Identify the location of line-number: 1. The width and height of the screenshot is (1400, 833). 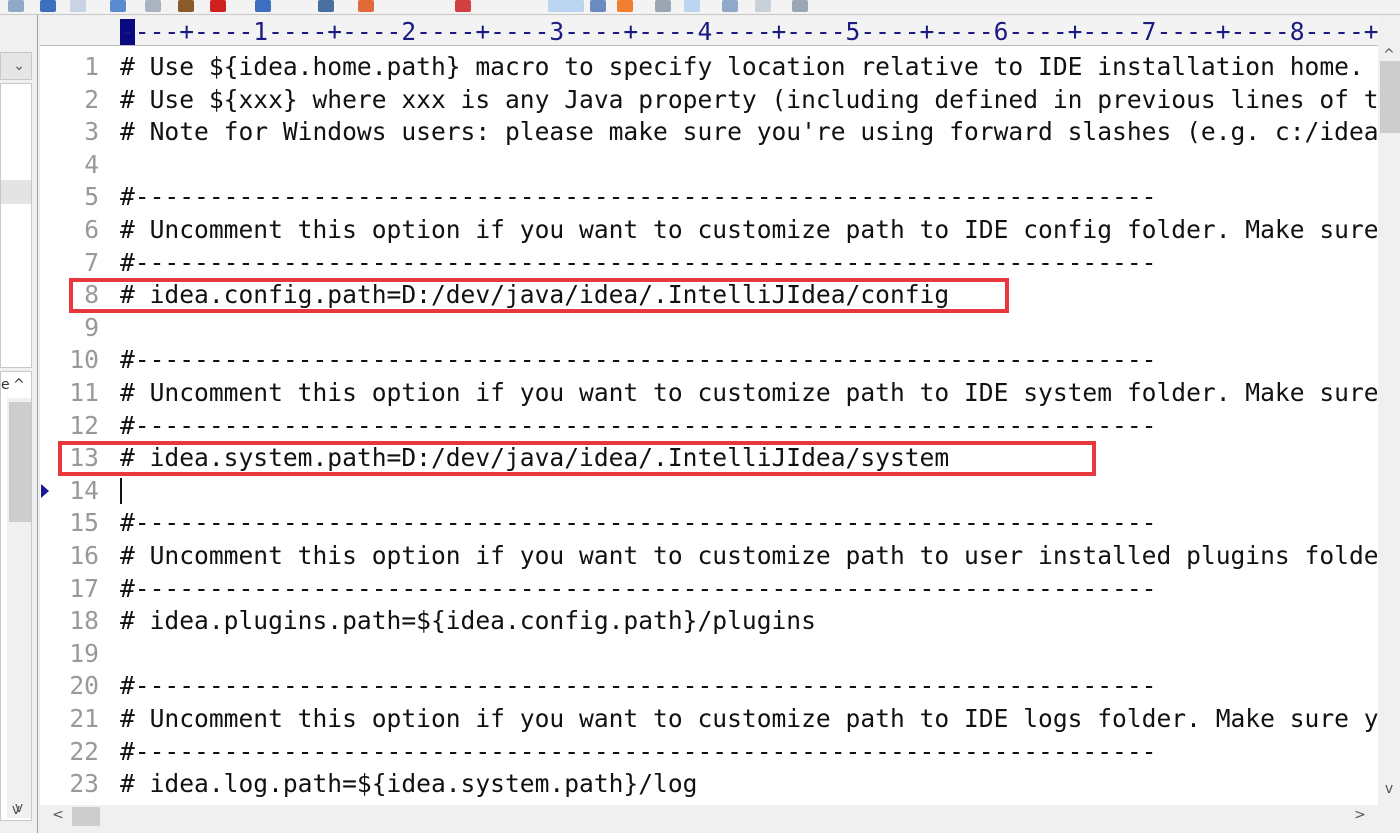
(91, 66).